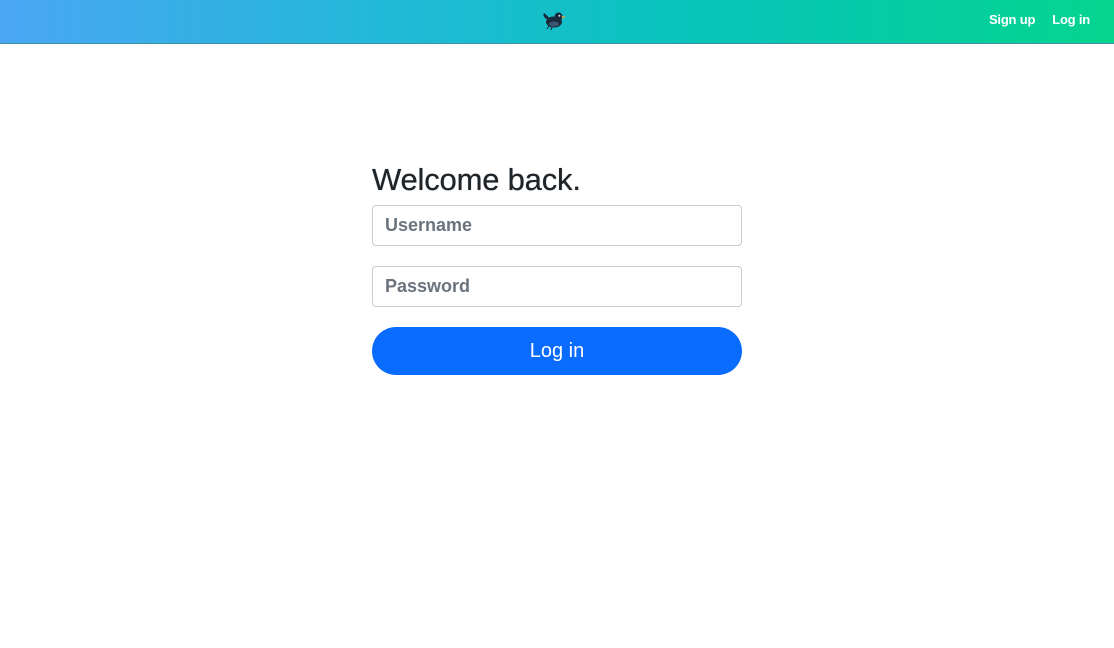 The image size is (1114, 648). What do you see at coordinates (476, 179) in the screenshot?
I see `page-title: Welcome back.` at bounding box center [476, 179].